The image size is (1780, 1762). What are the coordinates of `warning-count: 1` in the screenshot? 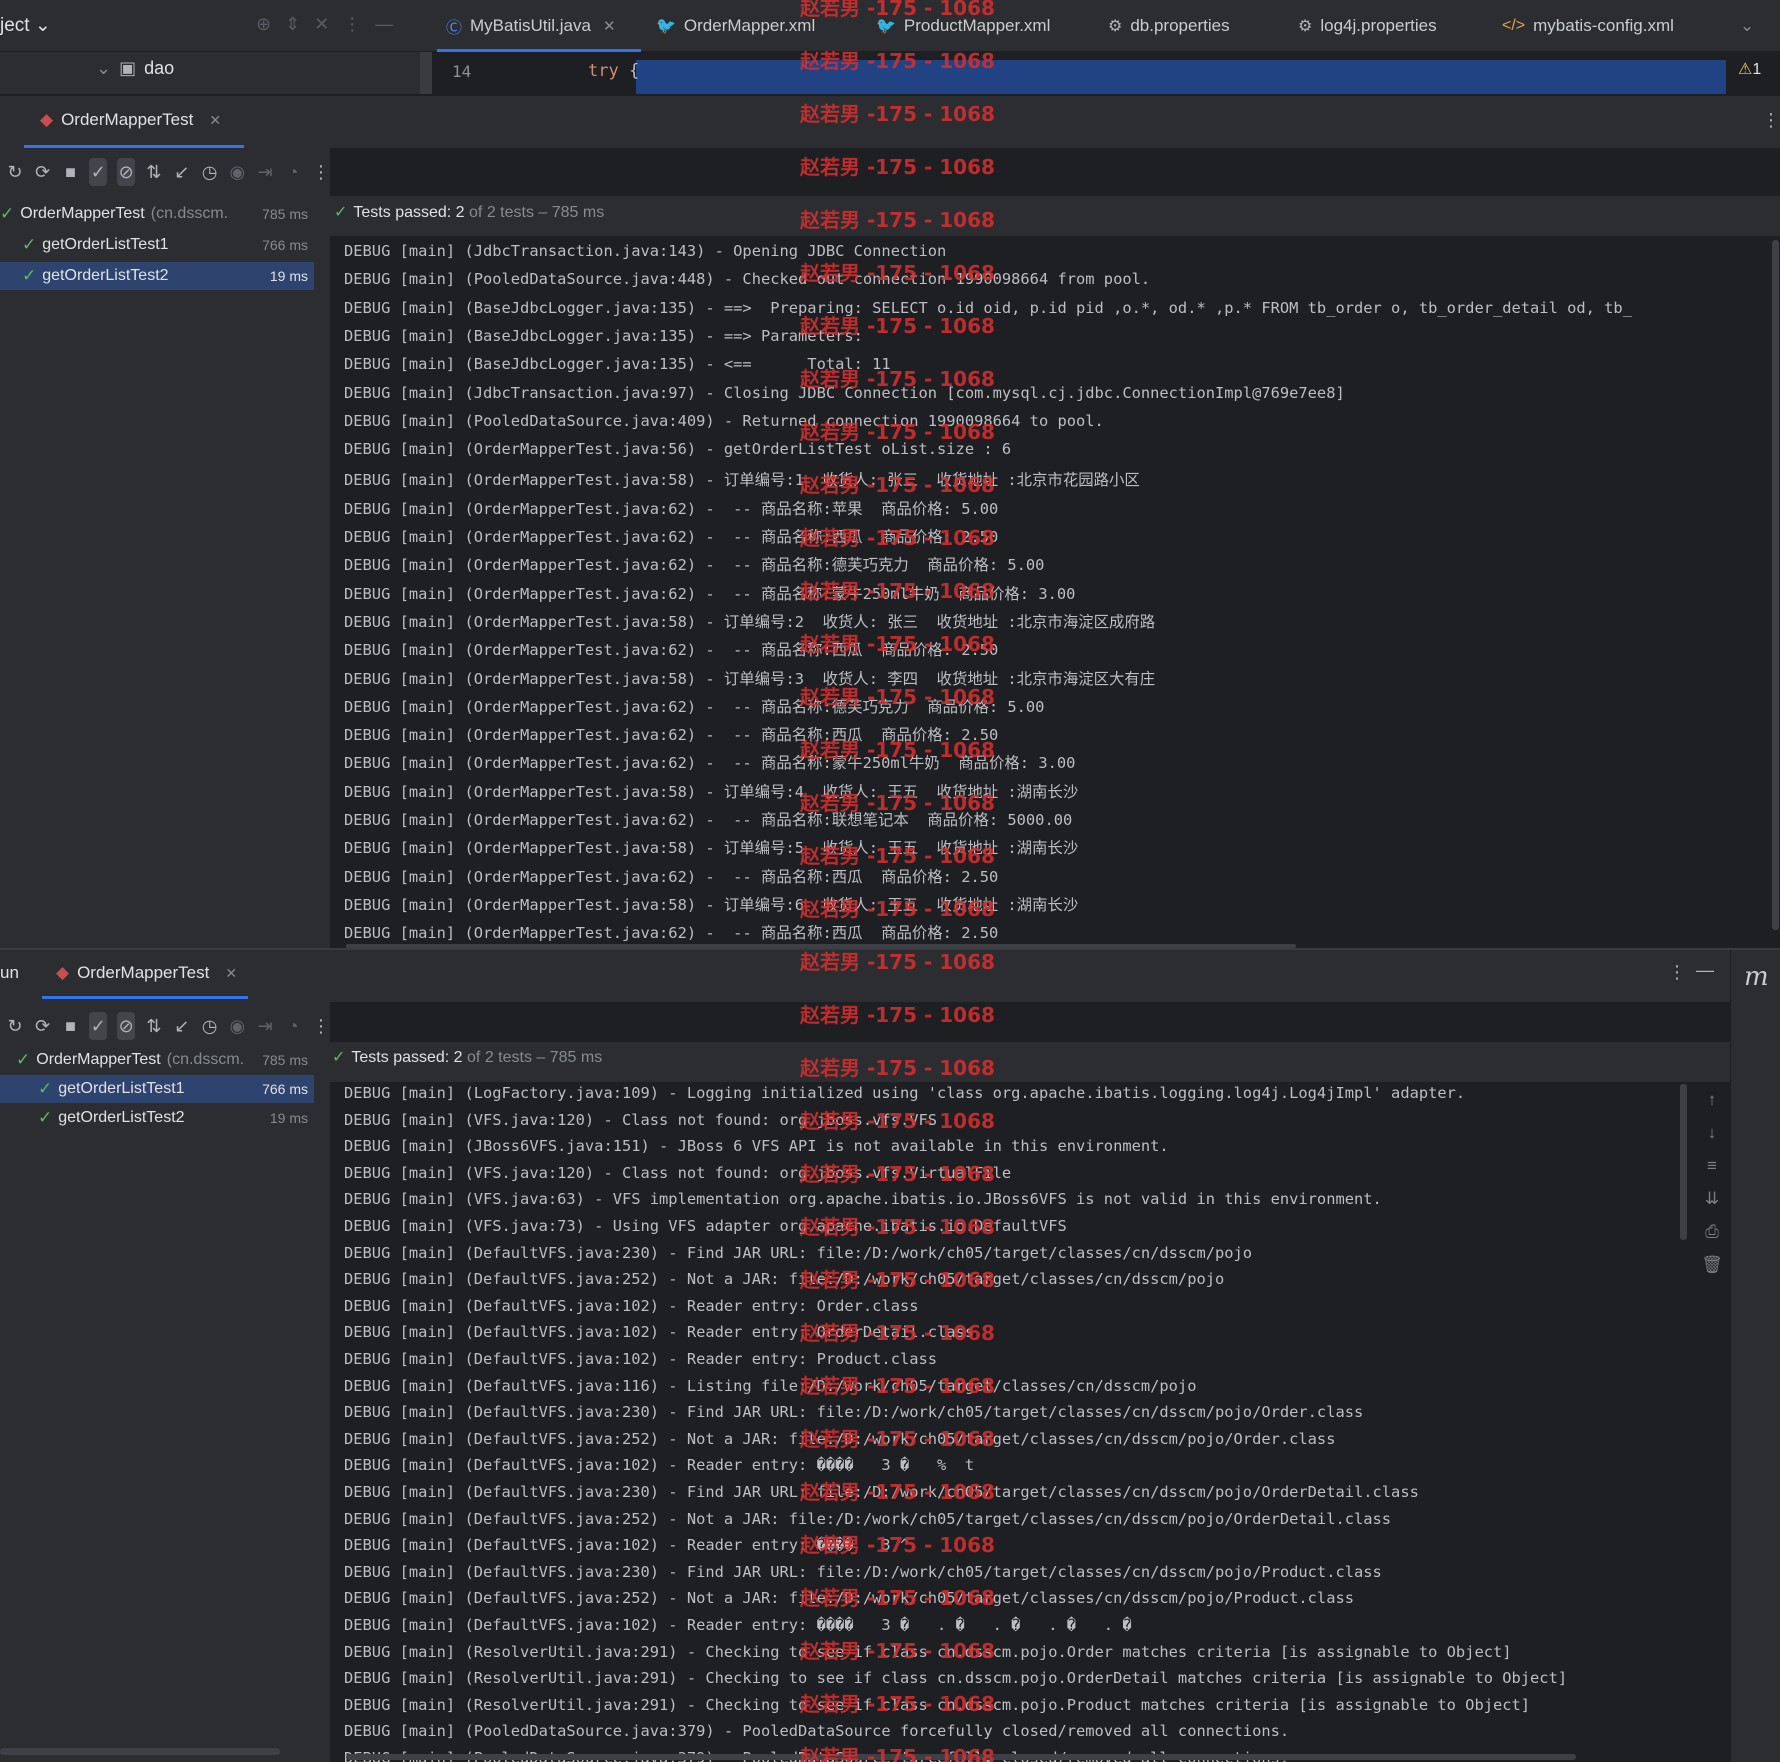 It's located at (1757, 69).